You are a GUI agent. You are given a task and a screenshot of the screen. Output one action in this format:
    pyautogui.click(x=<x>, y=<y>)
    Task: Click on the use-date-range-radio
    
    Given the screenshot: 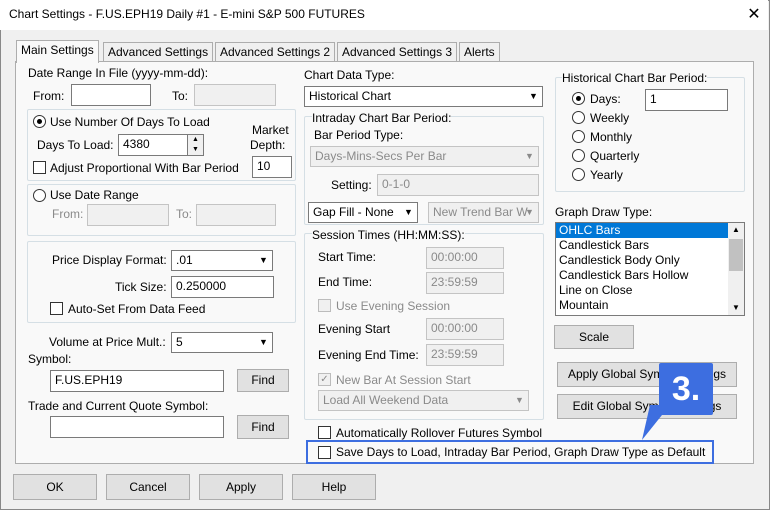 What is the action you would take?
    pyautogui.click(x=39, y=195)
    